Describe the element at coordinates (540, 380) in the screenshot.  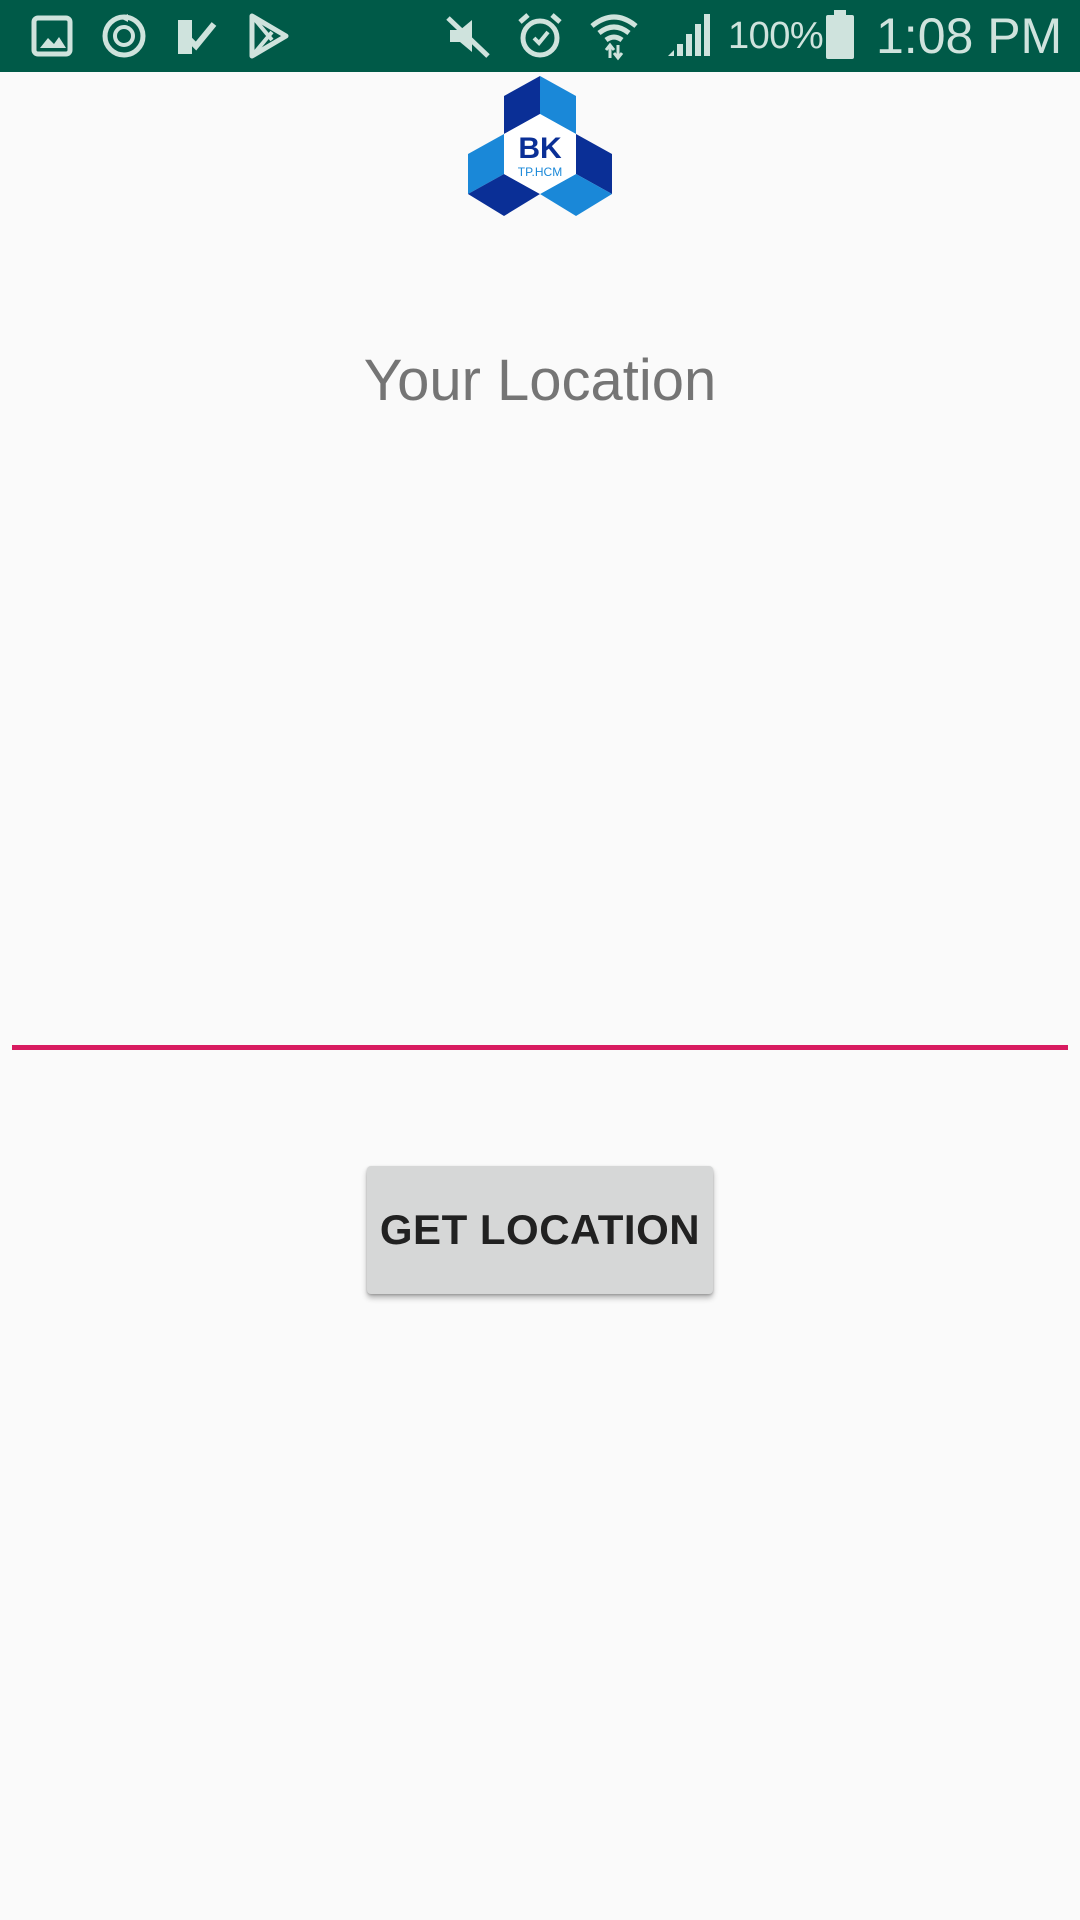
I see `page-title: Your Location` at that location.